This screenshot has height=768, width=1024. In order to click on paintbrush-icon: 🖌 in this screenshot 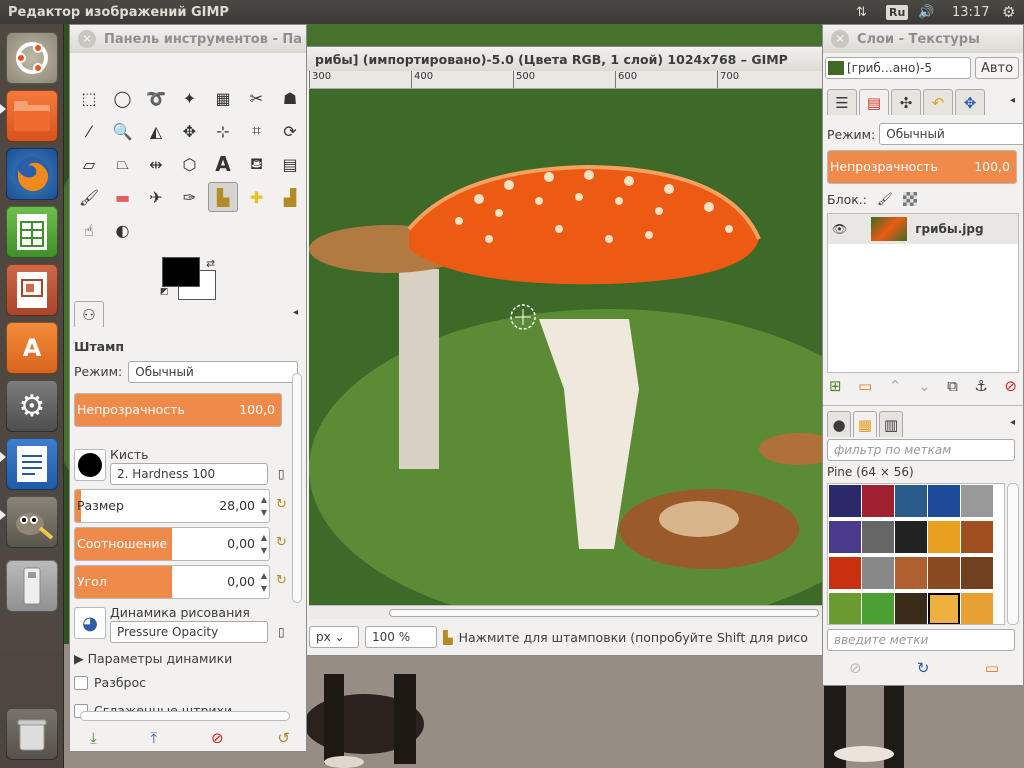, I will do `click(89, 197)`.